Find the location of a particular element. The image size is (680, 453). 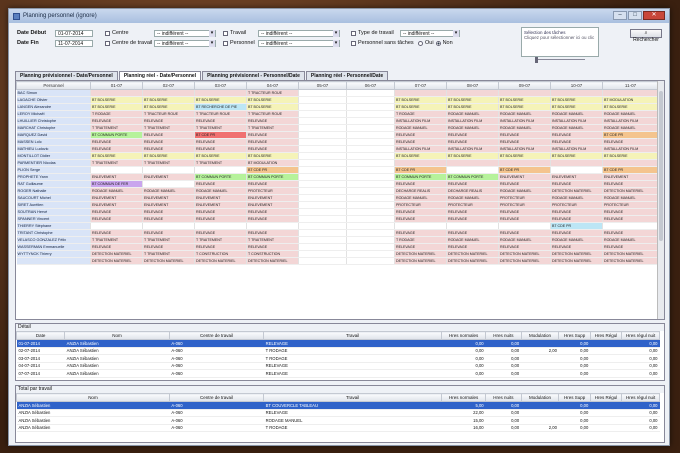

planning-cell: BT MODULATION is located at coordinates (630, 100).